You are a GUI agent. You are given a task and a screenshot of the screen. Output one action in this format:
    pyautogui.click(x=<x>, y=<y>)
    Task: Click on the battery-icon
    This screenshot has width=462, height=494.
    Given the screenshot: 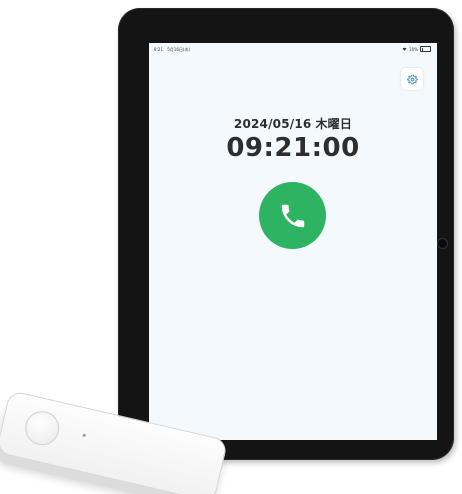 What is the action you would take?
    pyautogui.click(x=425, y=49)
    